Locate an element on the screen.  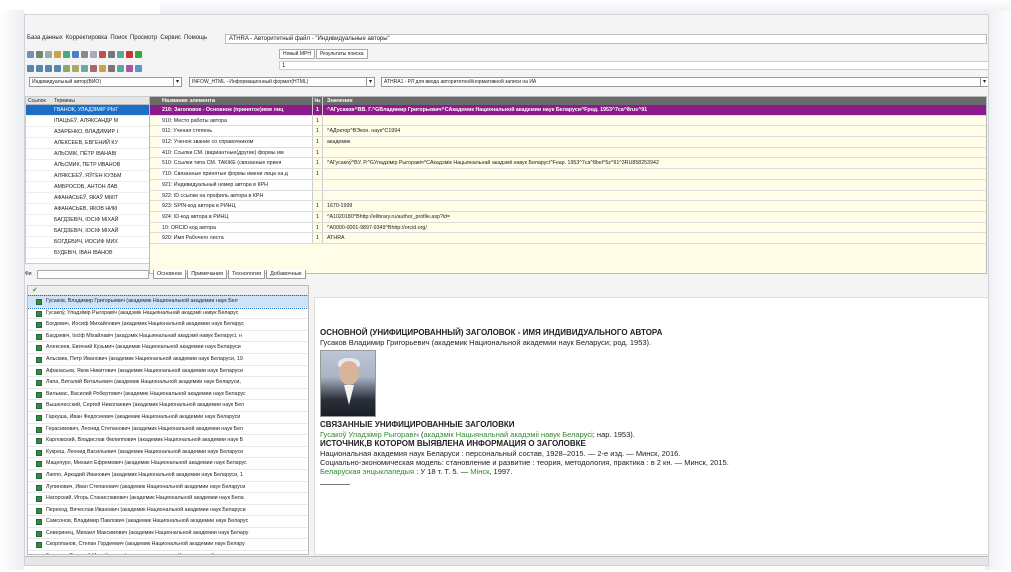
term-row: АФАНАСЬЕЎ, ЯКАЎ МІКІТ is located at coordinates (88, 198).